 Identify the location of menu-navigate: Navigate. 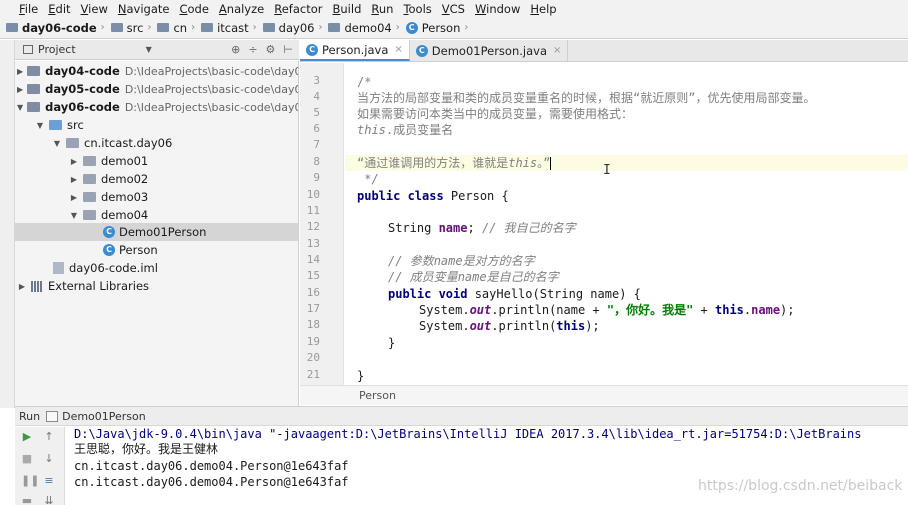
(144, 9).